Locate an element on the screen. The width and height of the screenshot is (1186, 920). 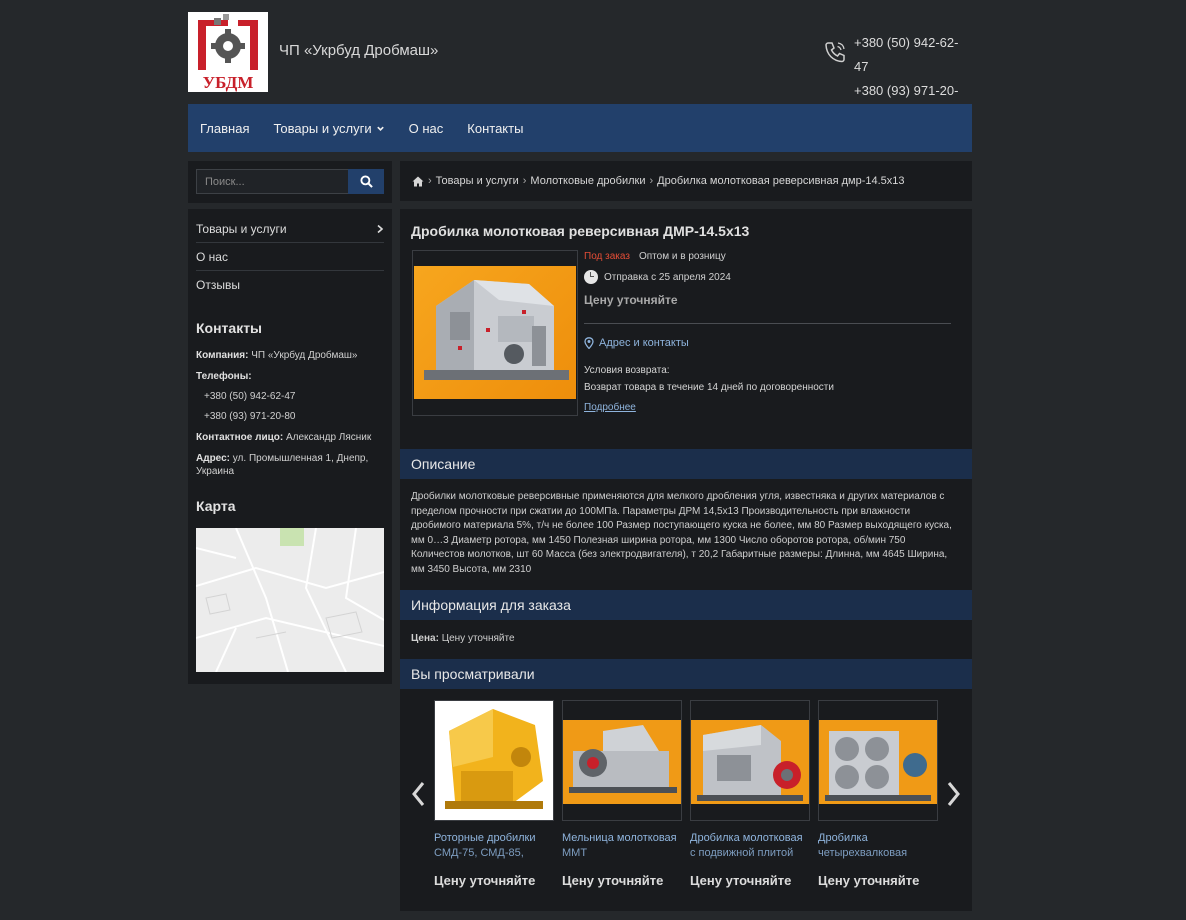
order-info-heading: Информация для заказа is located at coordinates (686, 605).